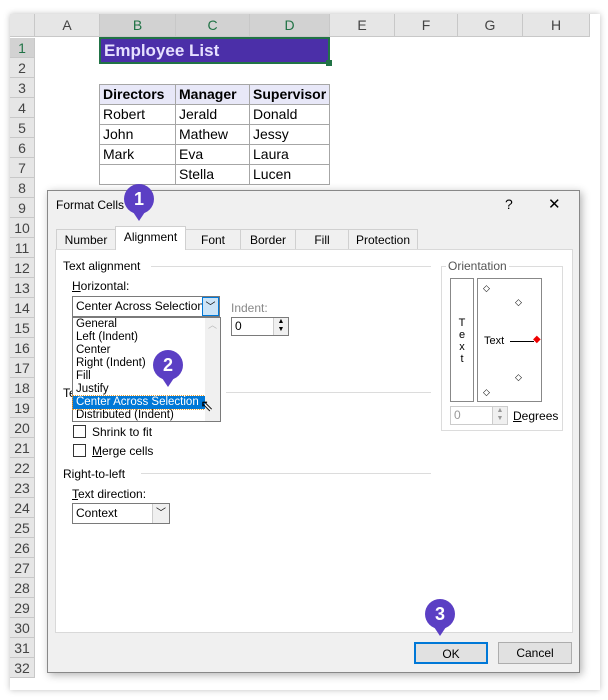  What do you see at coordinates (22, 328) in the screenshot?
I see `row-header-15: 15` at bounding box center [22, 328].